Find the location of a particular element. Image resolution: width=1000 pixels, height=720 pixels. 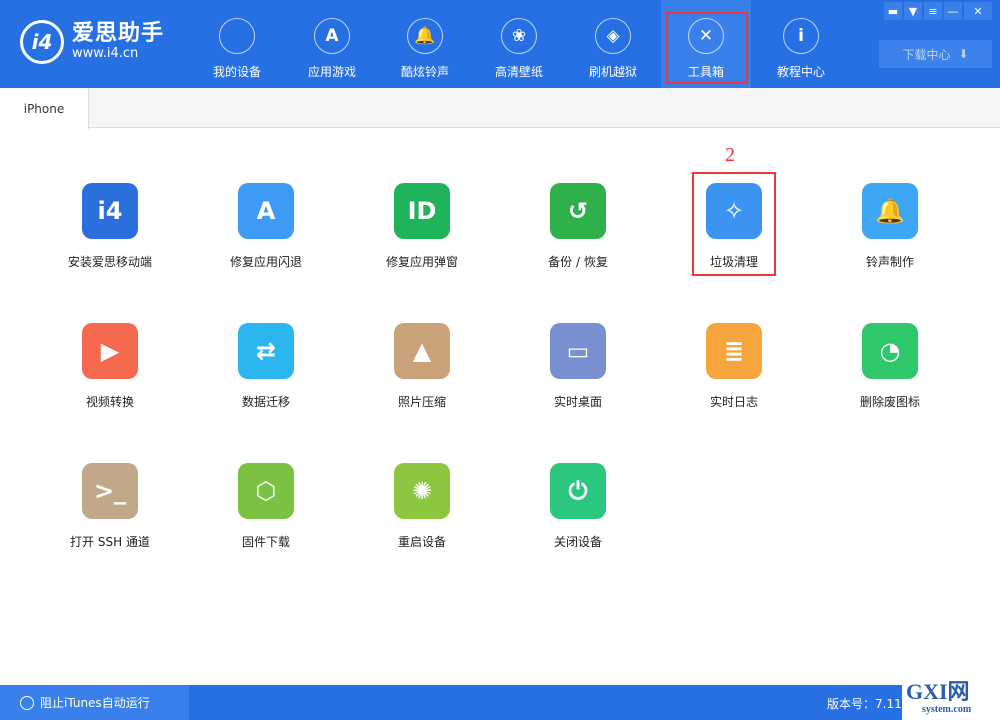

minimize-icon: — is located at coordinates (953, 11).